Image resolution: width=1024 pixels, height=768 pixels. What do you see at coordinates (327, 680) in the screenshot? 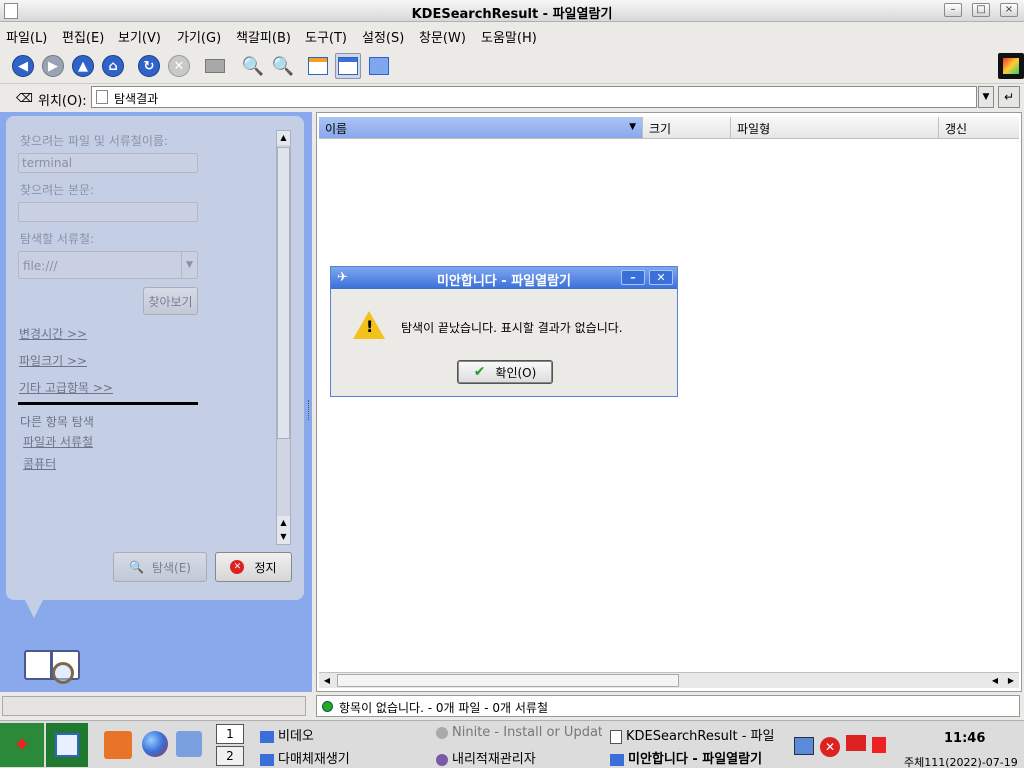
I see `scroll-left-icon: ◀` at bounding box center [327, 680].